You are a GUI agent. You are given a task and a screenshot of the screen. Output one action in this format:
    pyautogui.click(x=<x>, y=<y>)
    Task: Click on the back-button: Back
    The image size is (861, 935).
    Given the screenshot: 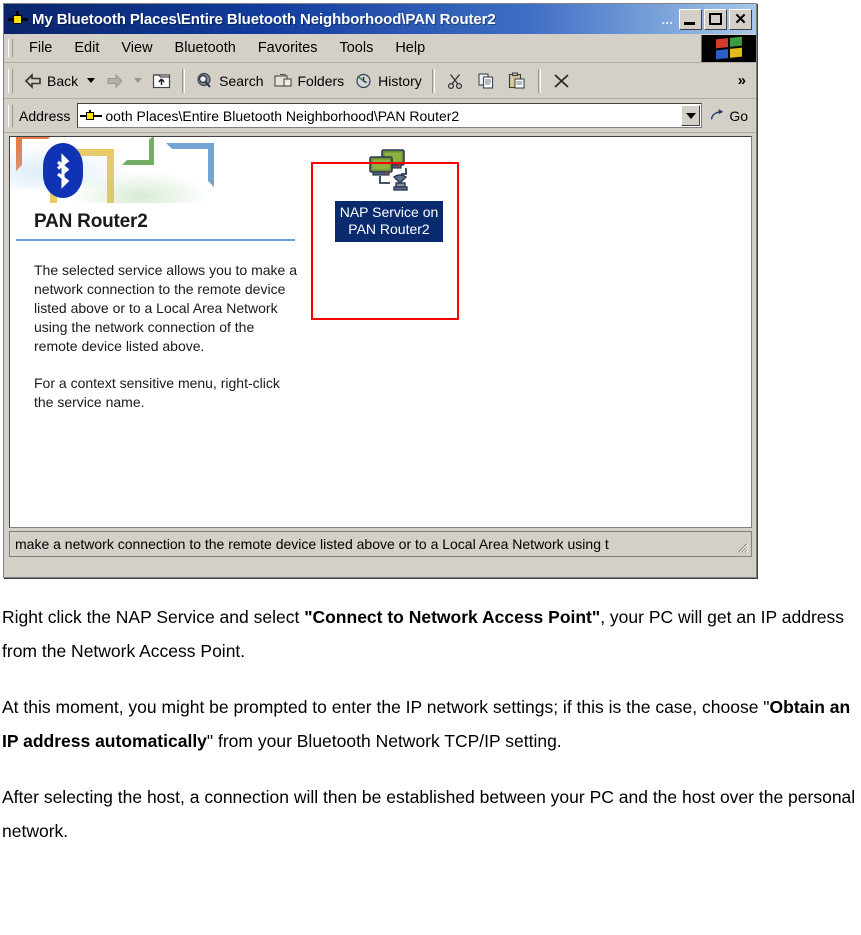 What is the action you would take?
    pyautogui.click(x=50, y=81)
    